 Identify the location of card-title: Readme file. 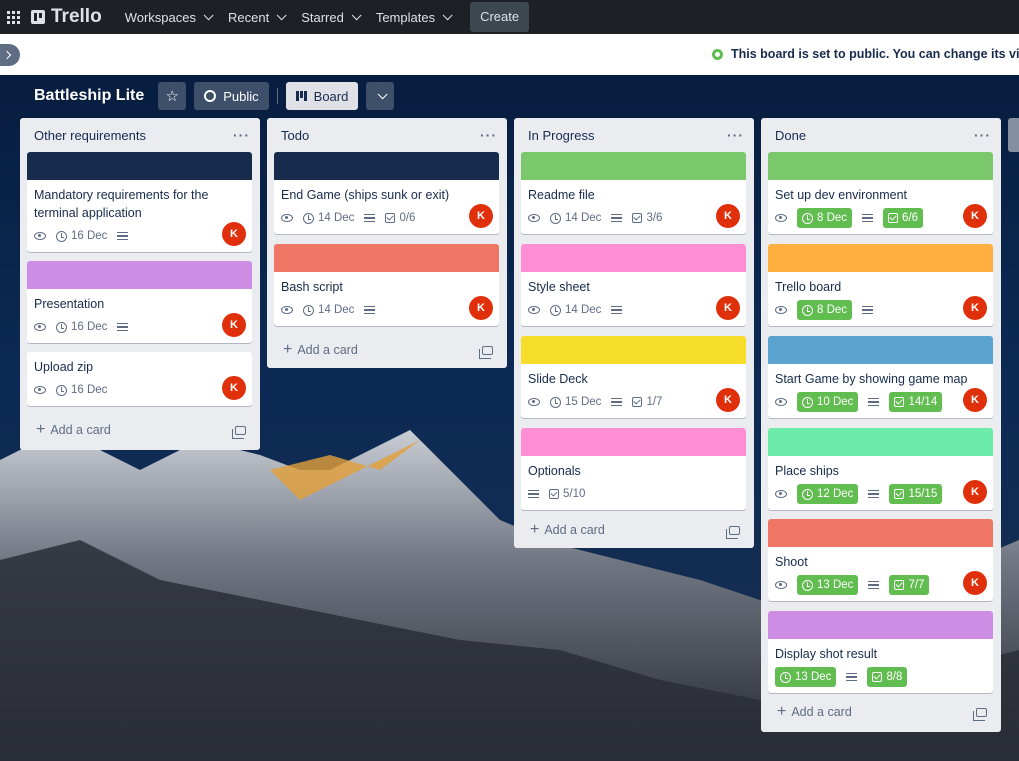
(561, 195).